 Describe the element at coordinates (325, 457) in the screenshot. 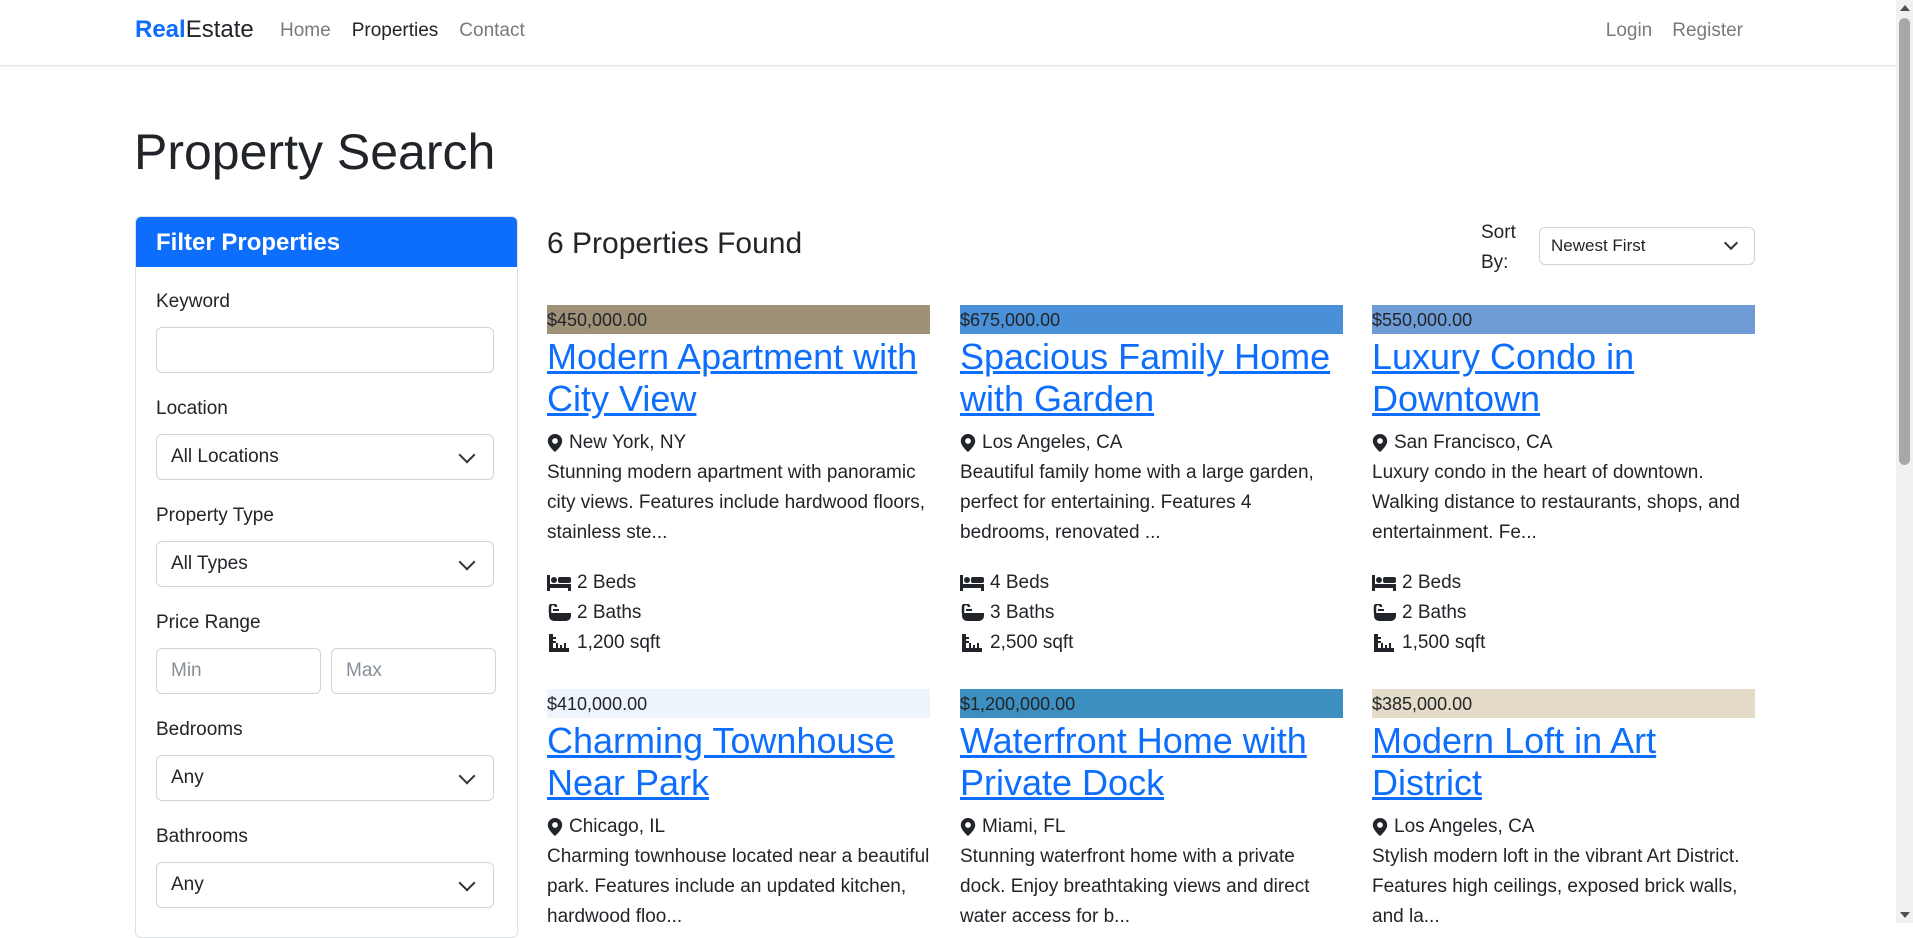

I see `location-select: All Locations` at that location.